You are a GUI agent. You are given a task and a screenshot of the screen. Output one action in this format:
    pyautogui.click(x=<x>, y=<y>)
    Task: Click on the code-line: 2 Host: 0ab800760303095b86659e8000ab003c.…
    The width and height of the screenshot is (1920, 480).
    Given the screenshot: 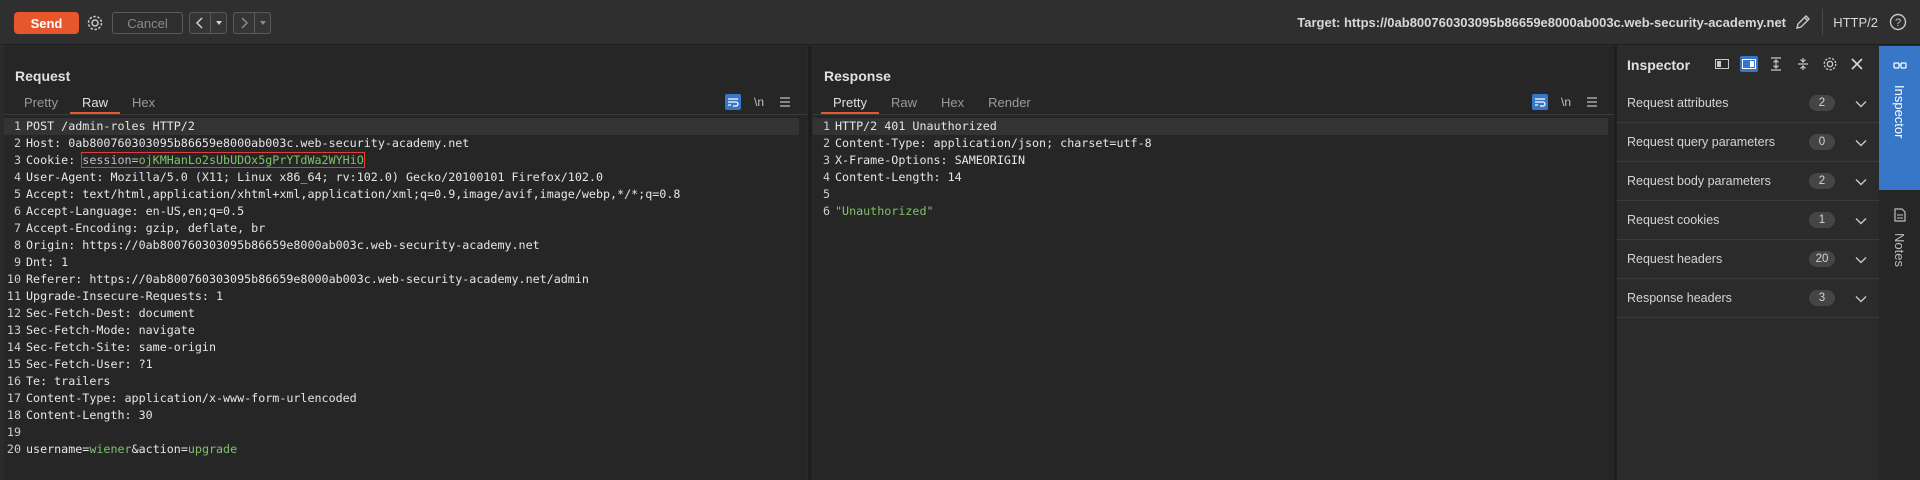 What is the action you would take?
    pyautogui.click(x=401, y=143)
    